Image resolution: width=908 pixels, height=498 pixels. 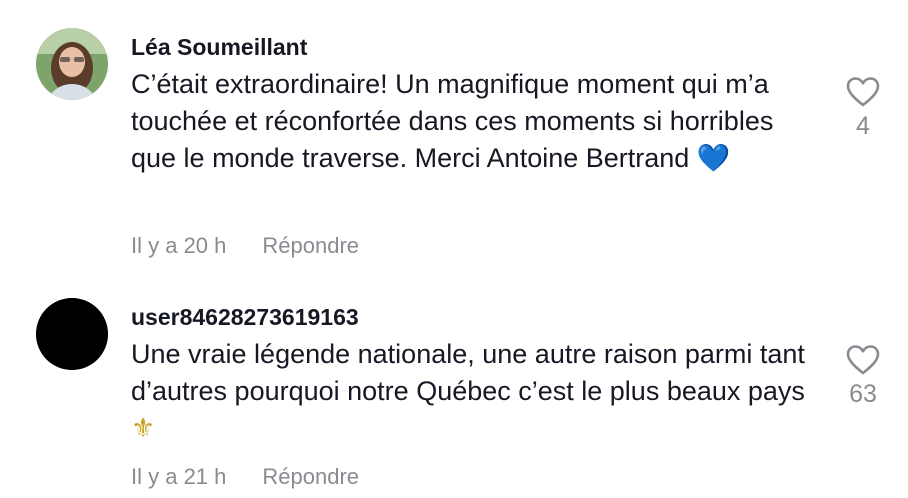 What do you see at coordinates (219, 47) in the screenshot?
I see `comment-username: Léa Soumeillant` at bounding box center [219, 47].